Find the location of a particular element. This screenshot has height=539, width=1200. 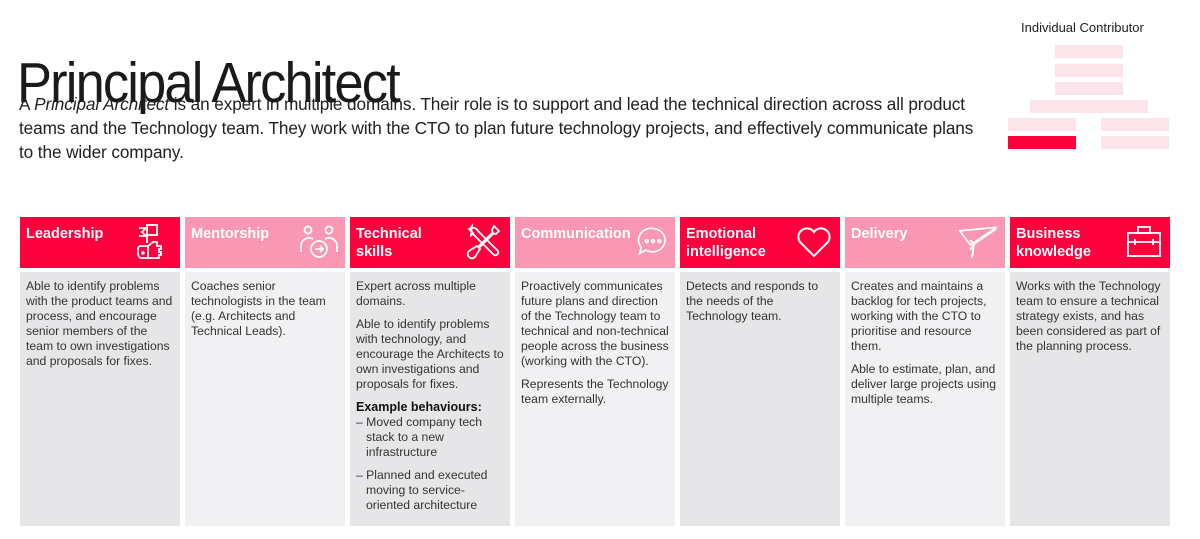

tools-icon is located at coordinates (483, 241).